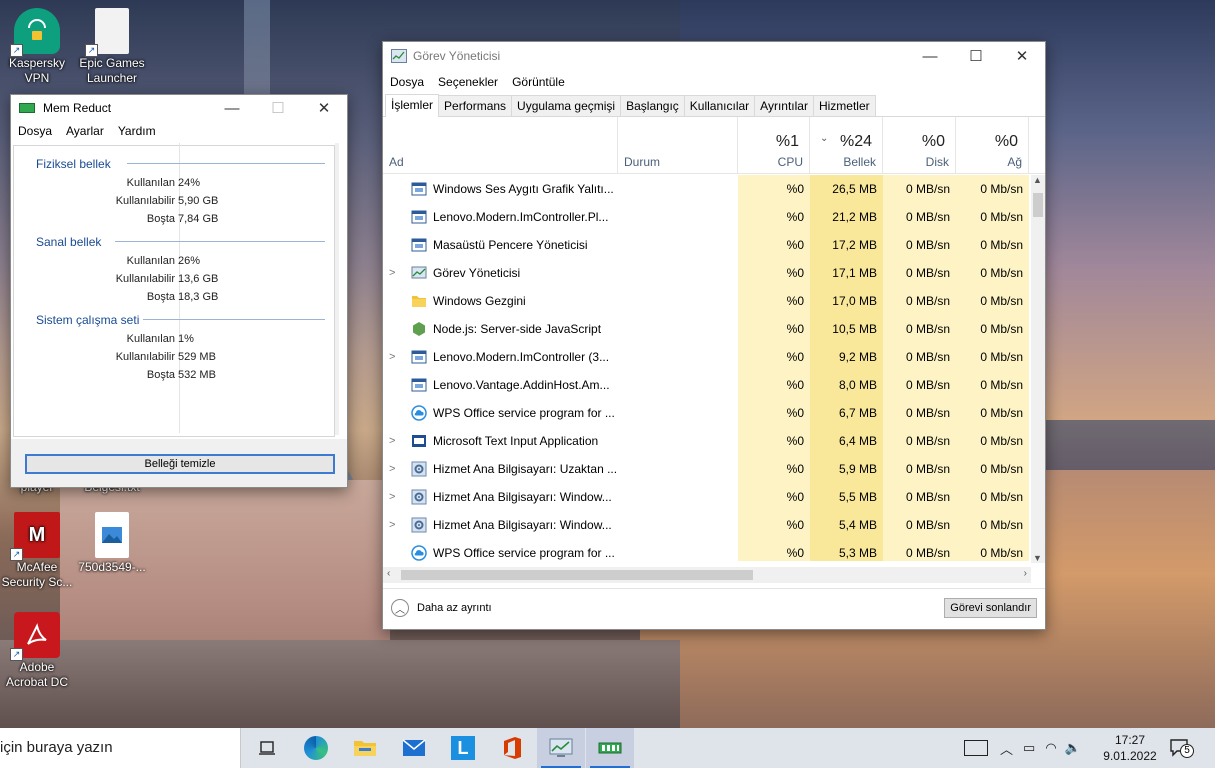  I want to click on taskbar-edge, so click(316, 748).